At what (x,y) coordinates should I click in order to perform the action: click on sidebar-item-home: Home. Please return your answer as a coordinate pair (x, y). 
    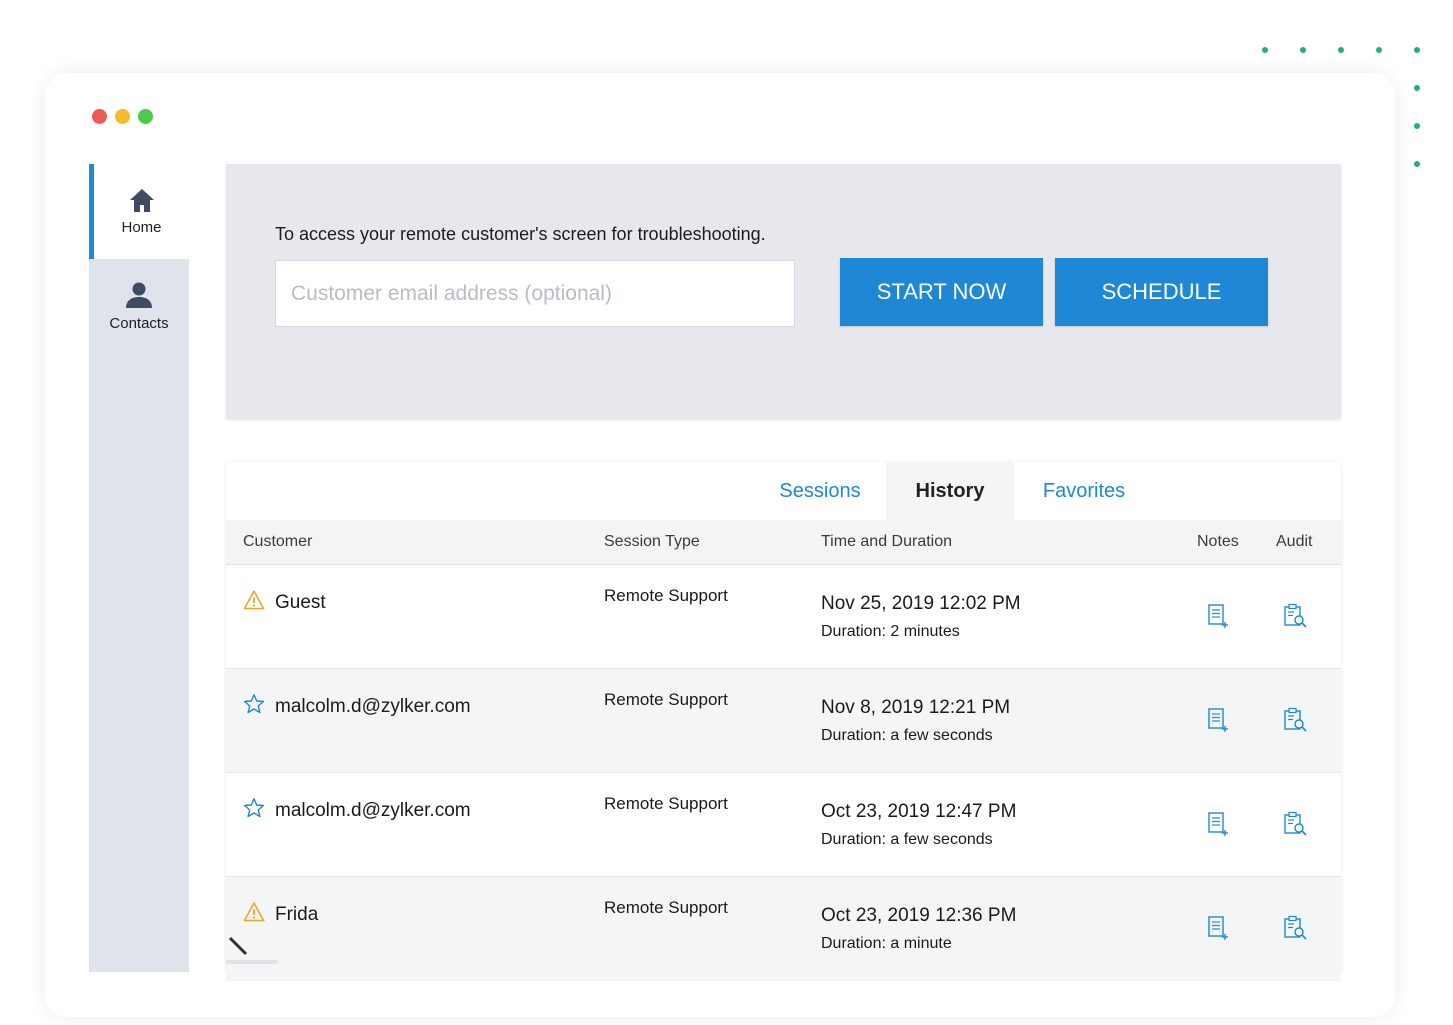
    Looking at the image, I should click on (139, 211).